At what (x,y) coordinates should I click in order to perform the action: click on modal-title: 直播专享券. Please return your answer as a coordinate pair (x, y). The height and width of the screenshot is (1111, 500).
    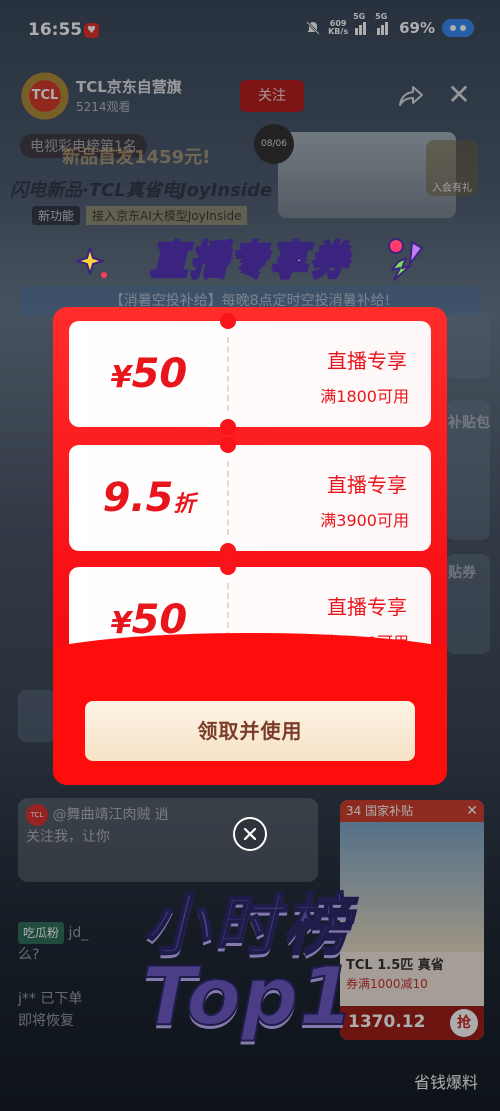
    Looking at the image, I should click on (249, 259).